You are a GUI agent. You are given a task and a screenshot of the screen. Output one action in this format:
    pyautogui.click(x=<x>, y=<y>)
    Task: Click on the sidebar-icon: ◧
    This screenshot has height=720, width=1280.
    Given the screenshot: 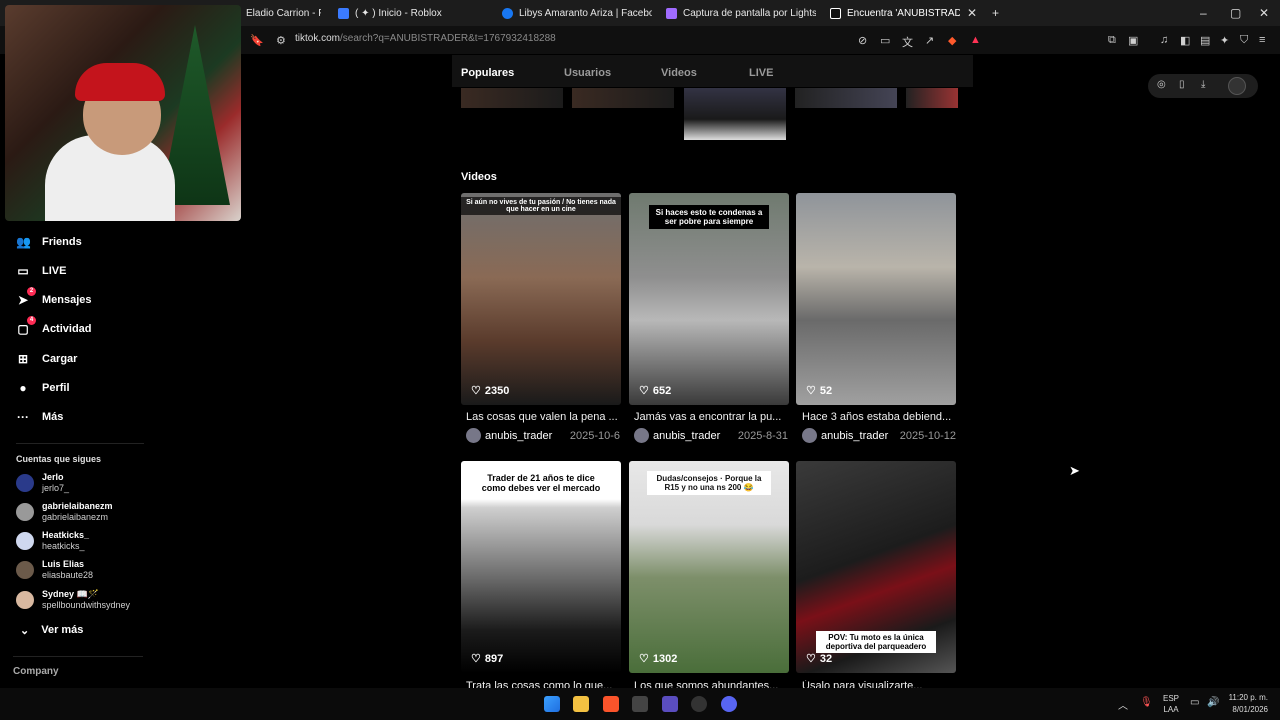 What is the action you would take?
    pyautogui.click(x=1185, y=40)
    